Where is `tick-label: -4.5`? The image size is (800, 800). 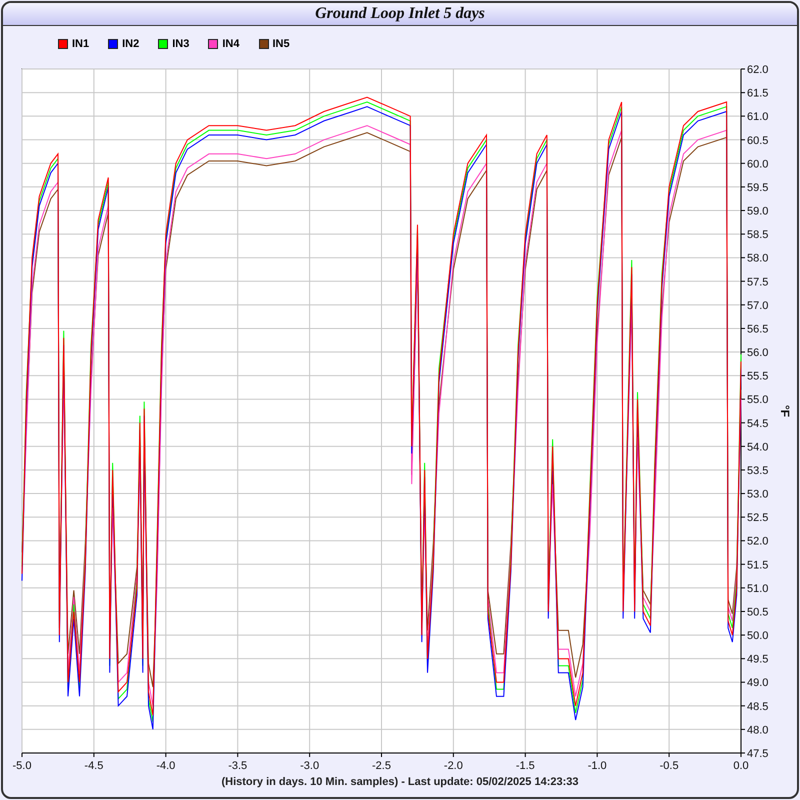
tick-label: -4.5 is located at coordinates (94, 766).